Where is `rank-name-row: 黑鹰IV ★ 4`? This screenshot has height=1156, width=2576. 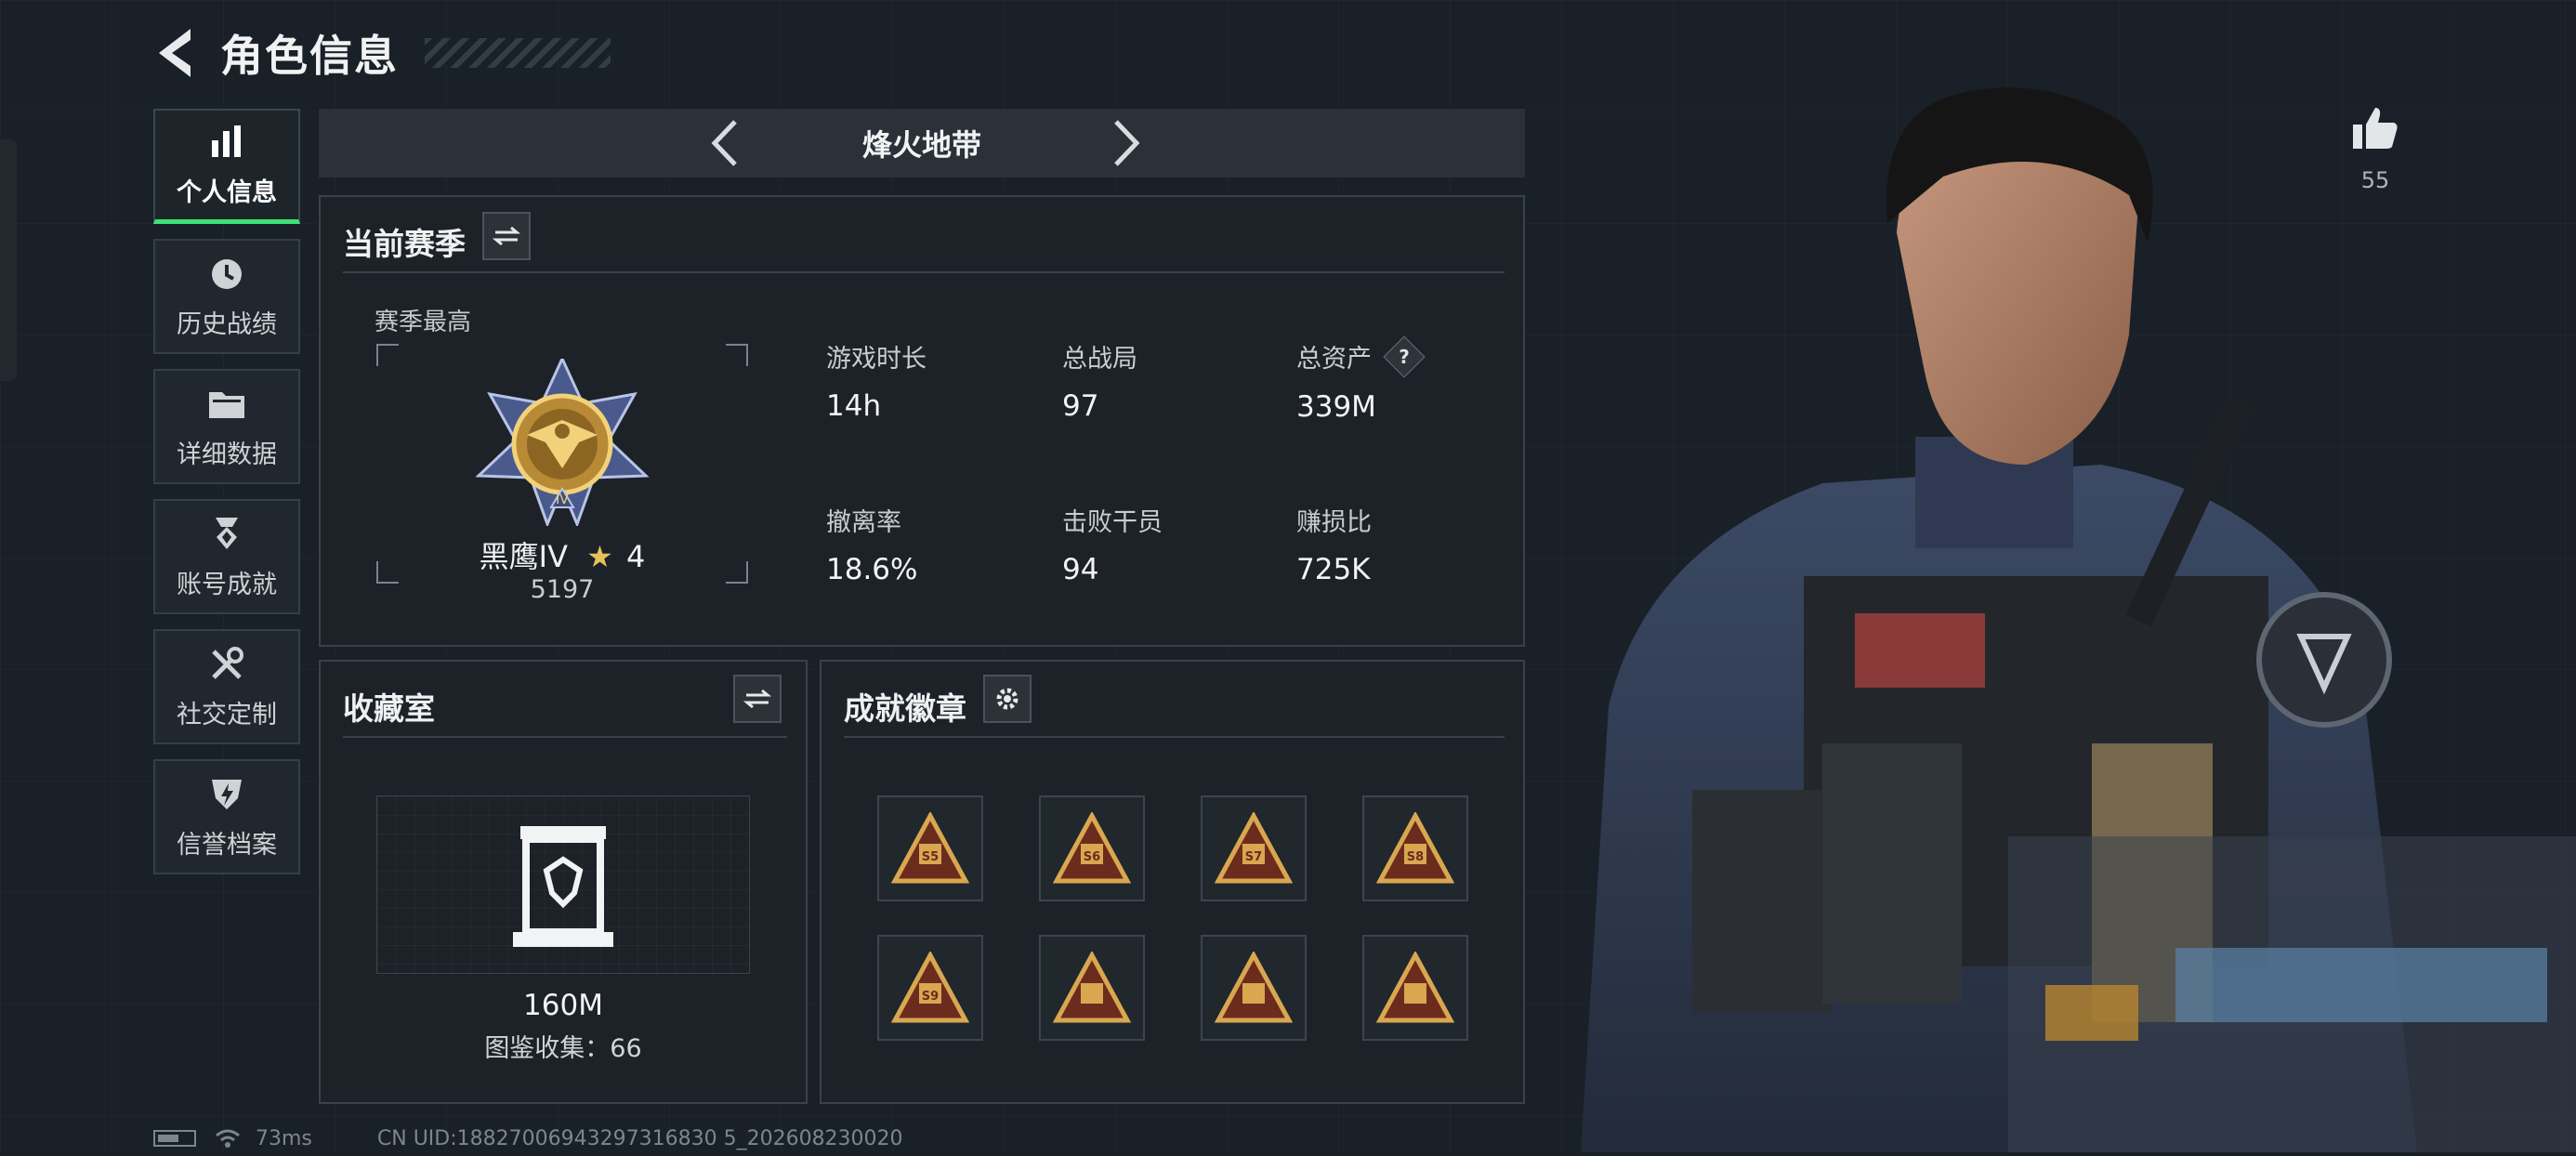 rank-name-row: 黑鹰IV ★ 4 is located at coordinates (562, 555).